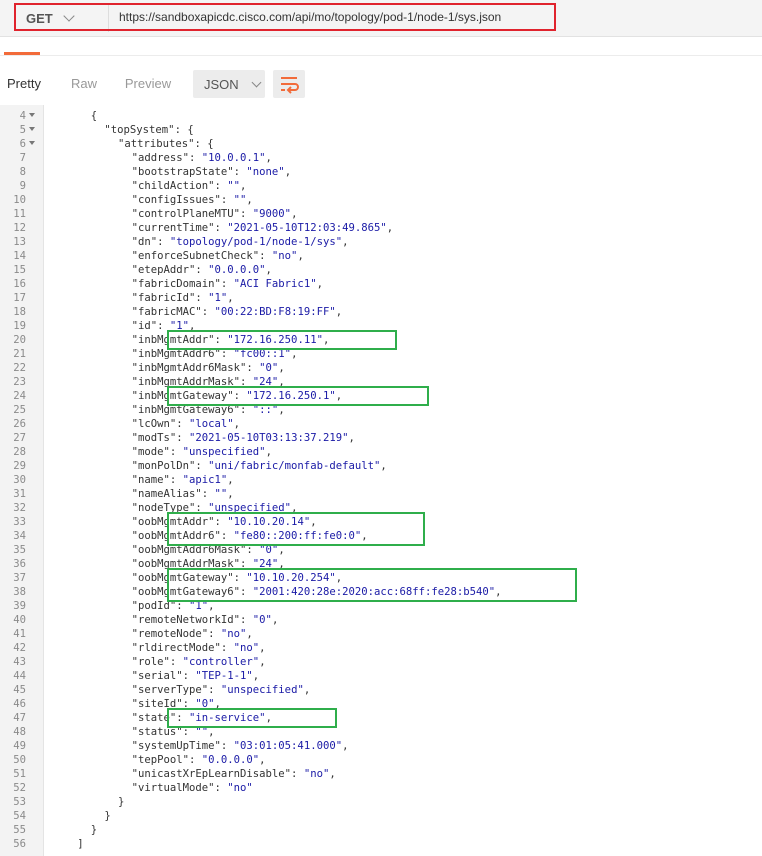 The image size is (762, 856). I want to click on code-line: 26 "lcOwn": "local",, so click(381, 424).